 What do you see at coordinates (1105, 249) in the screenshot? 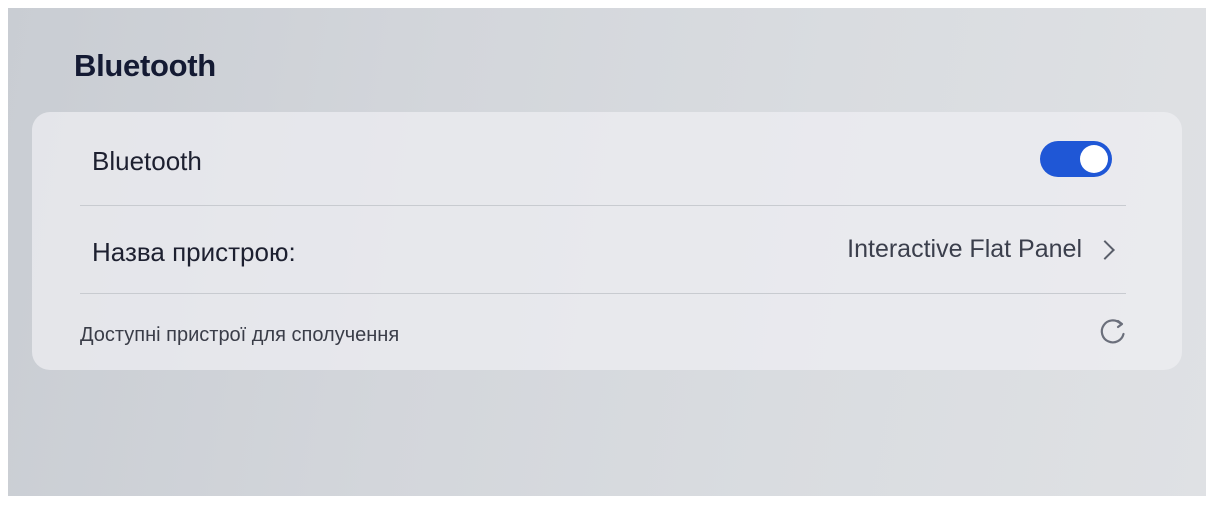
I see `chevron-right-icon` at bounding box center [1105, 249].